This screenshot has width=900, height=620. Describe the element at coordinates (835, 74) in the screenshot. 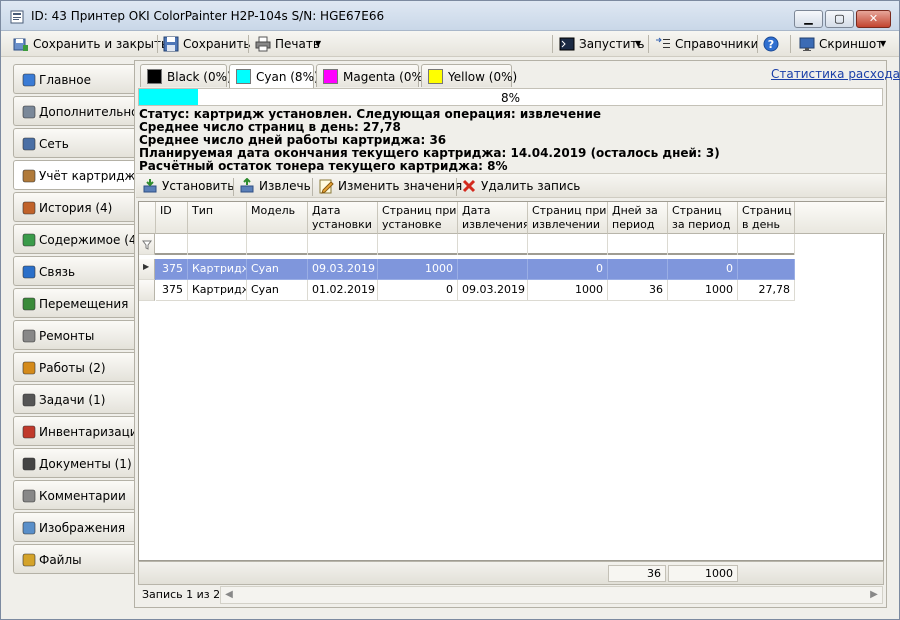

I see `consumption-stats-link: Статистика расхода` at that location.